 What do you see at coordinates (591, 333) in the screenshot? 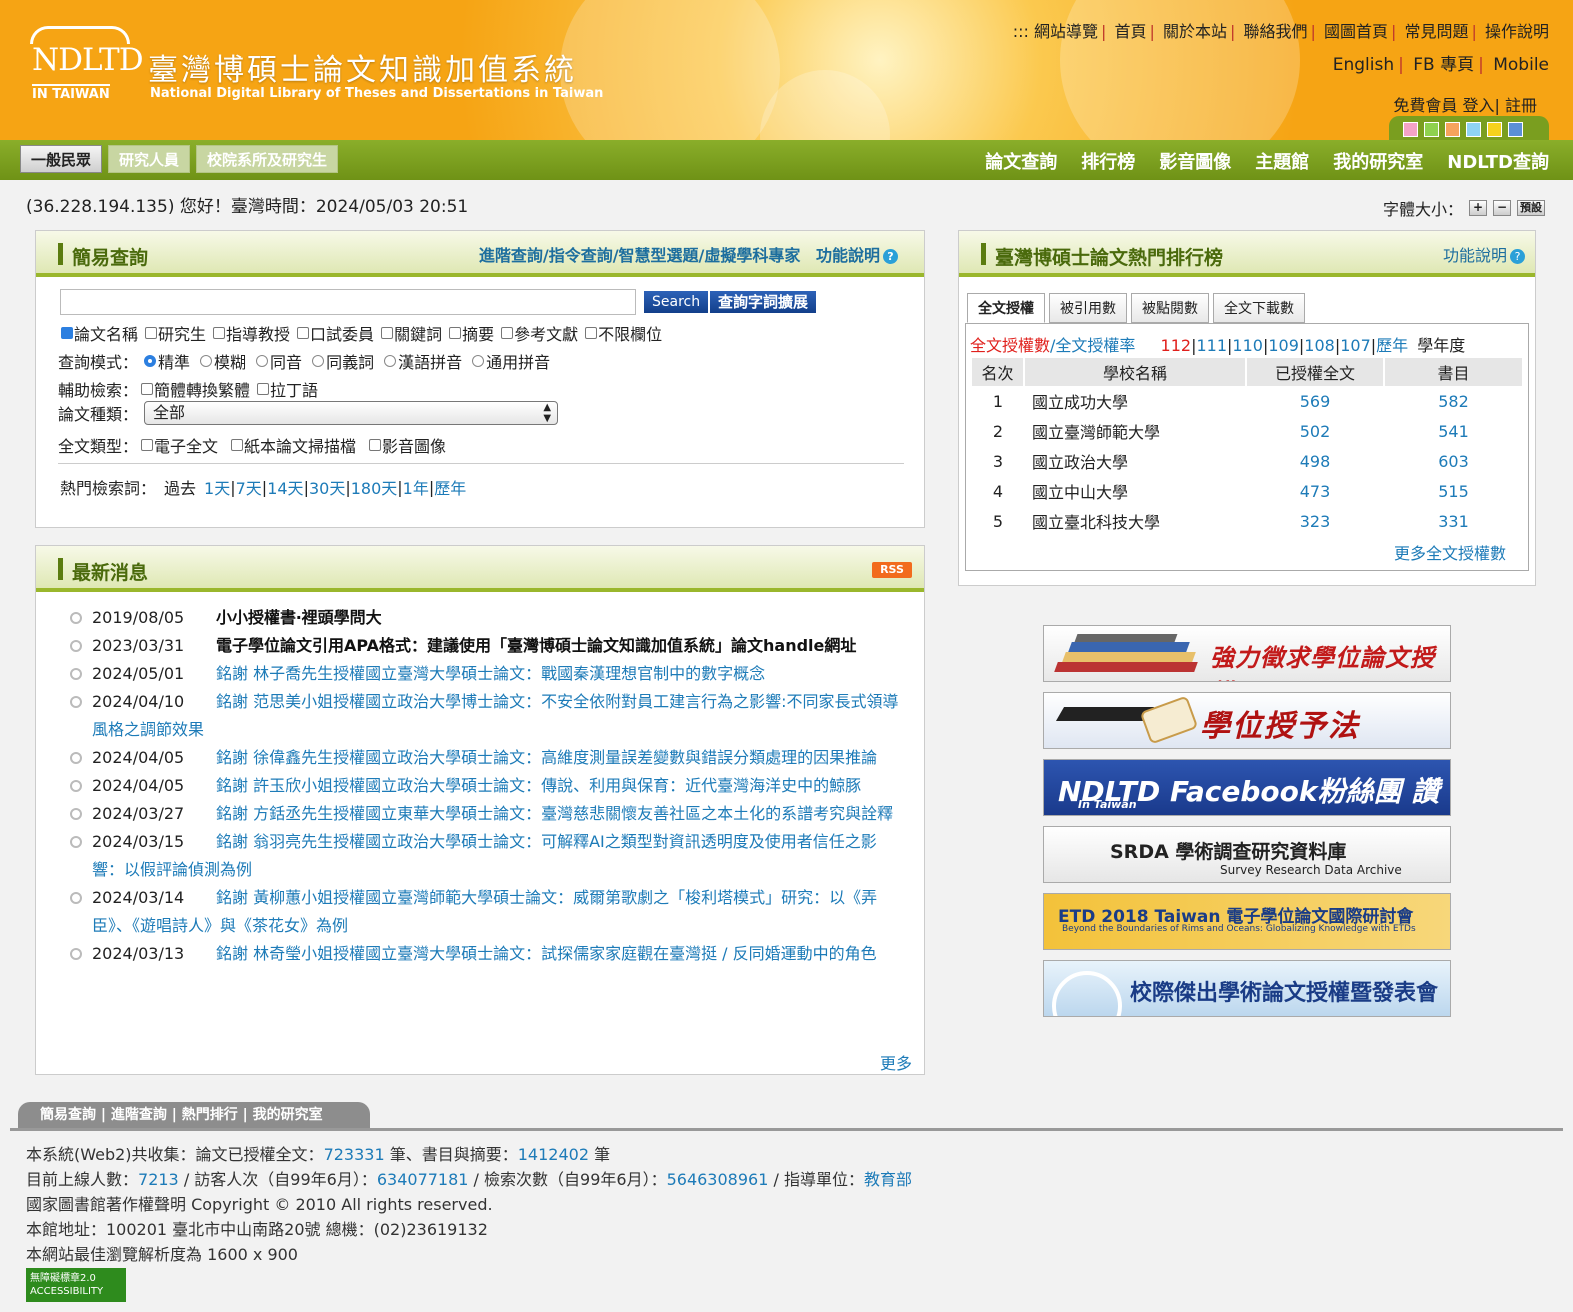
I see `field-any-checkbox` at bounding box center [591, 333].